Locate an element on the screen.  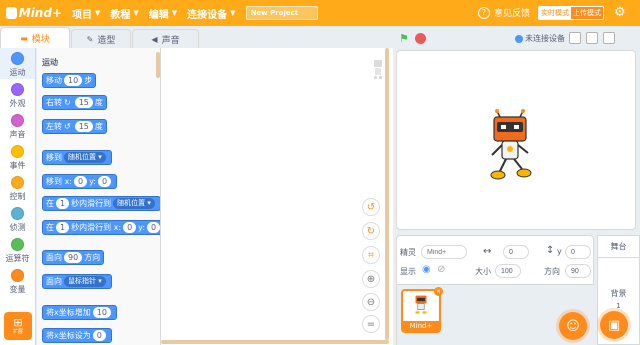
block-goto: 移到 随机位置 ▾ is located at coordinates (77, 157).